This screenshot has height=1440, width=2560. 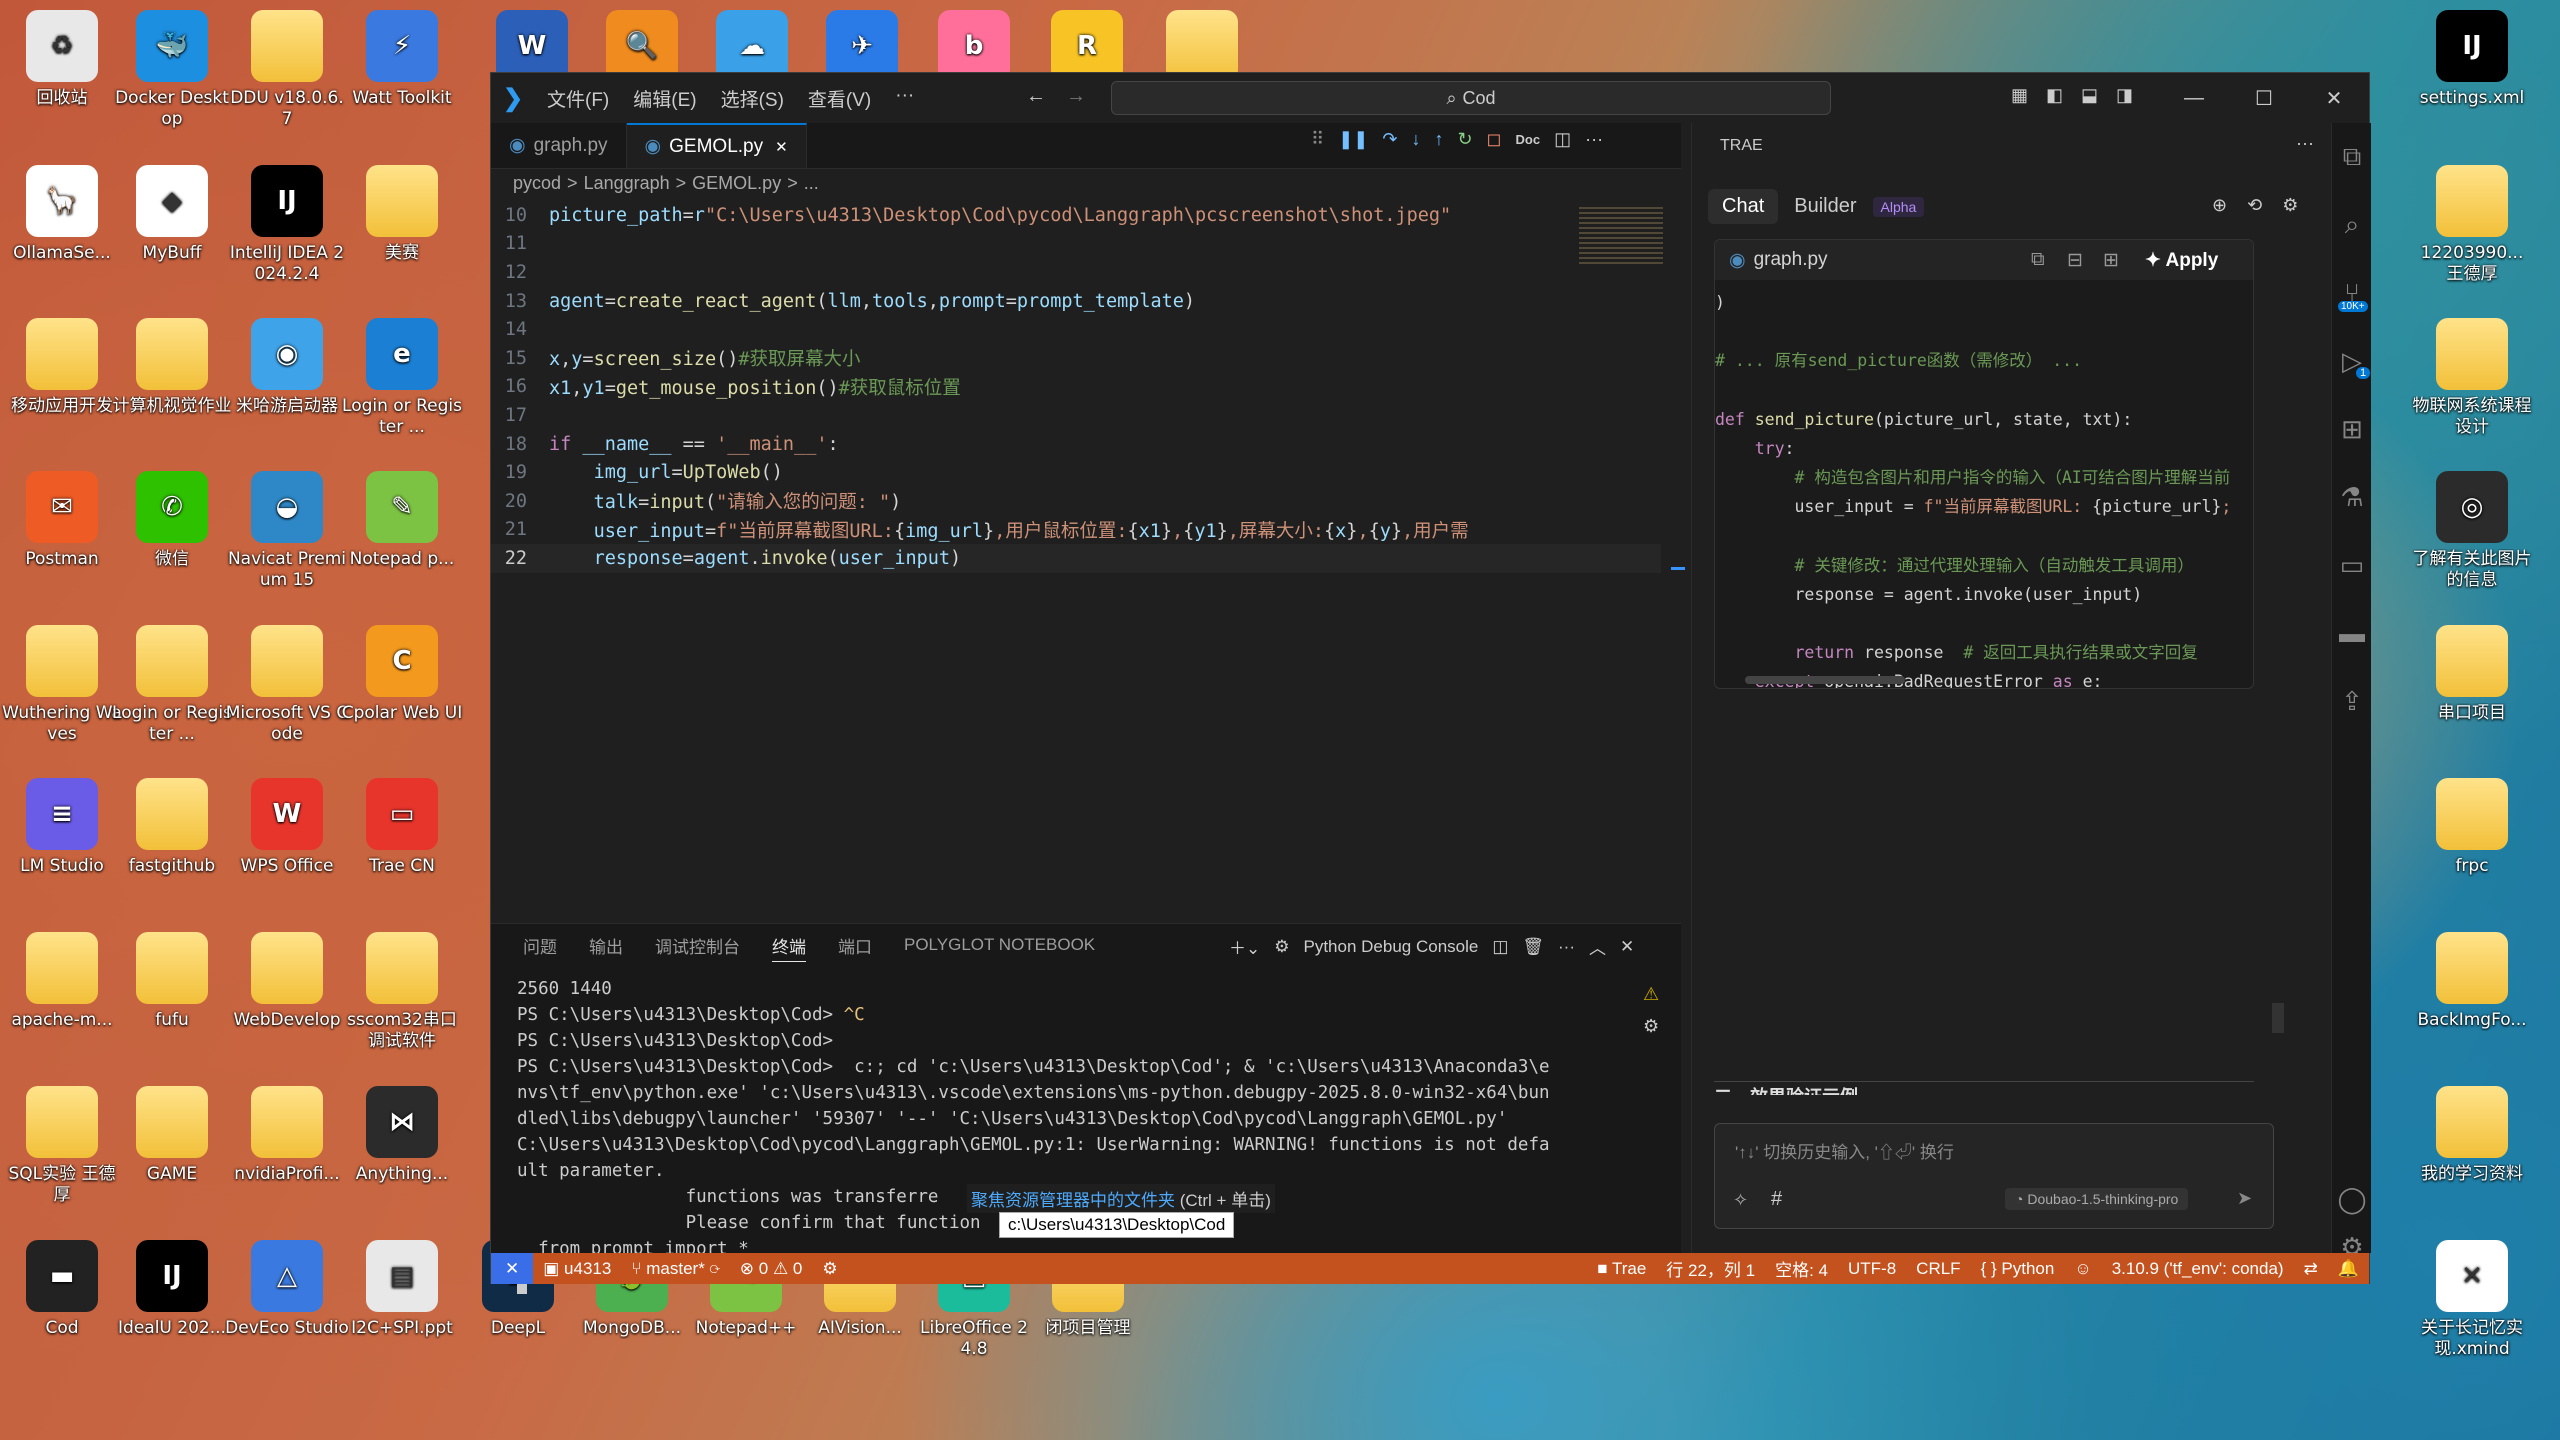 I want to click on desktop-icon: IJ settings.xml, so click(x=2472, y=59).